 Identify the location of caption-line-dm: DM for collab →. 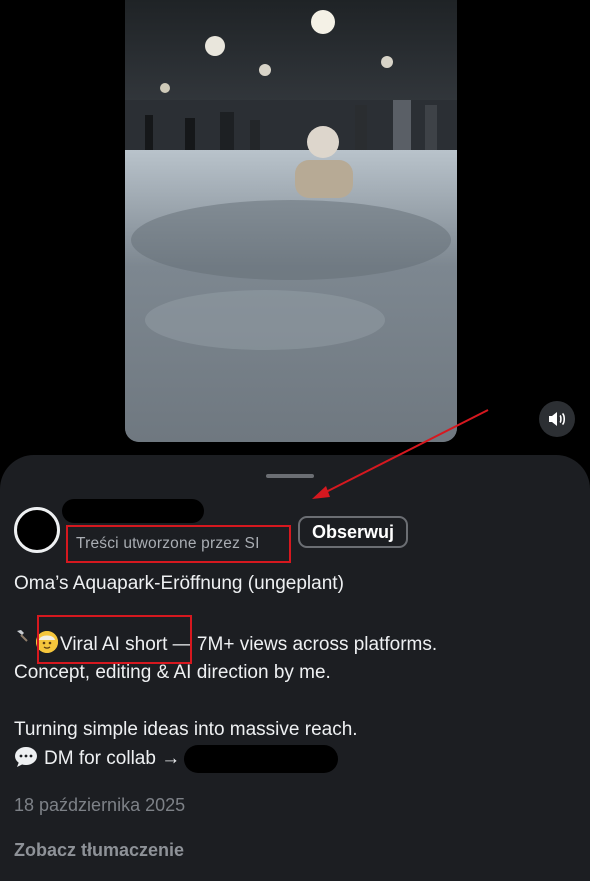
(176, 759).